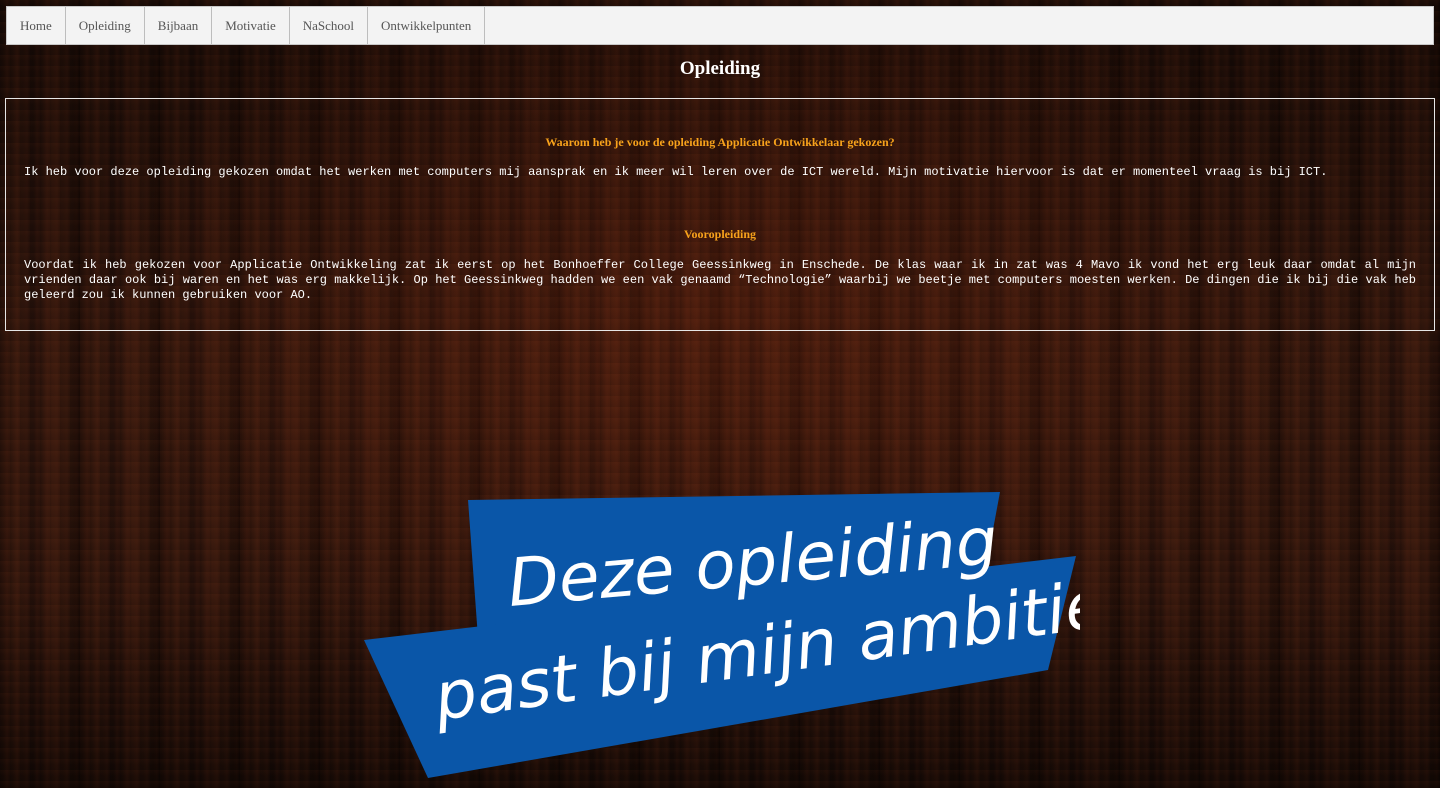  I want to click on nav-item-bijbaan: Bijbaan, so click(179, 25).